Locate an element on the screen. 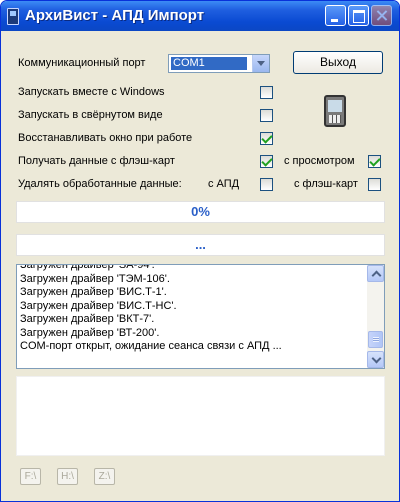 Image resolution: width=400 pixels, height=502 pixels. log-line: Загружен драйвер 'ВКТ-7'. is located at coordinates (87, 319).